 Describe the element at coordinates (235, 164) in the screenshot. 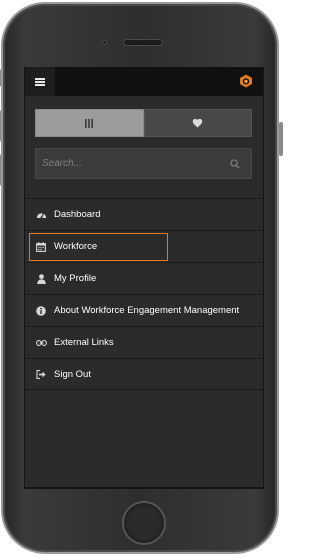

I see `search-icon` at that location.